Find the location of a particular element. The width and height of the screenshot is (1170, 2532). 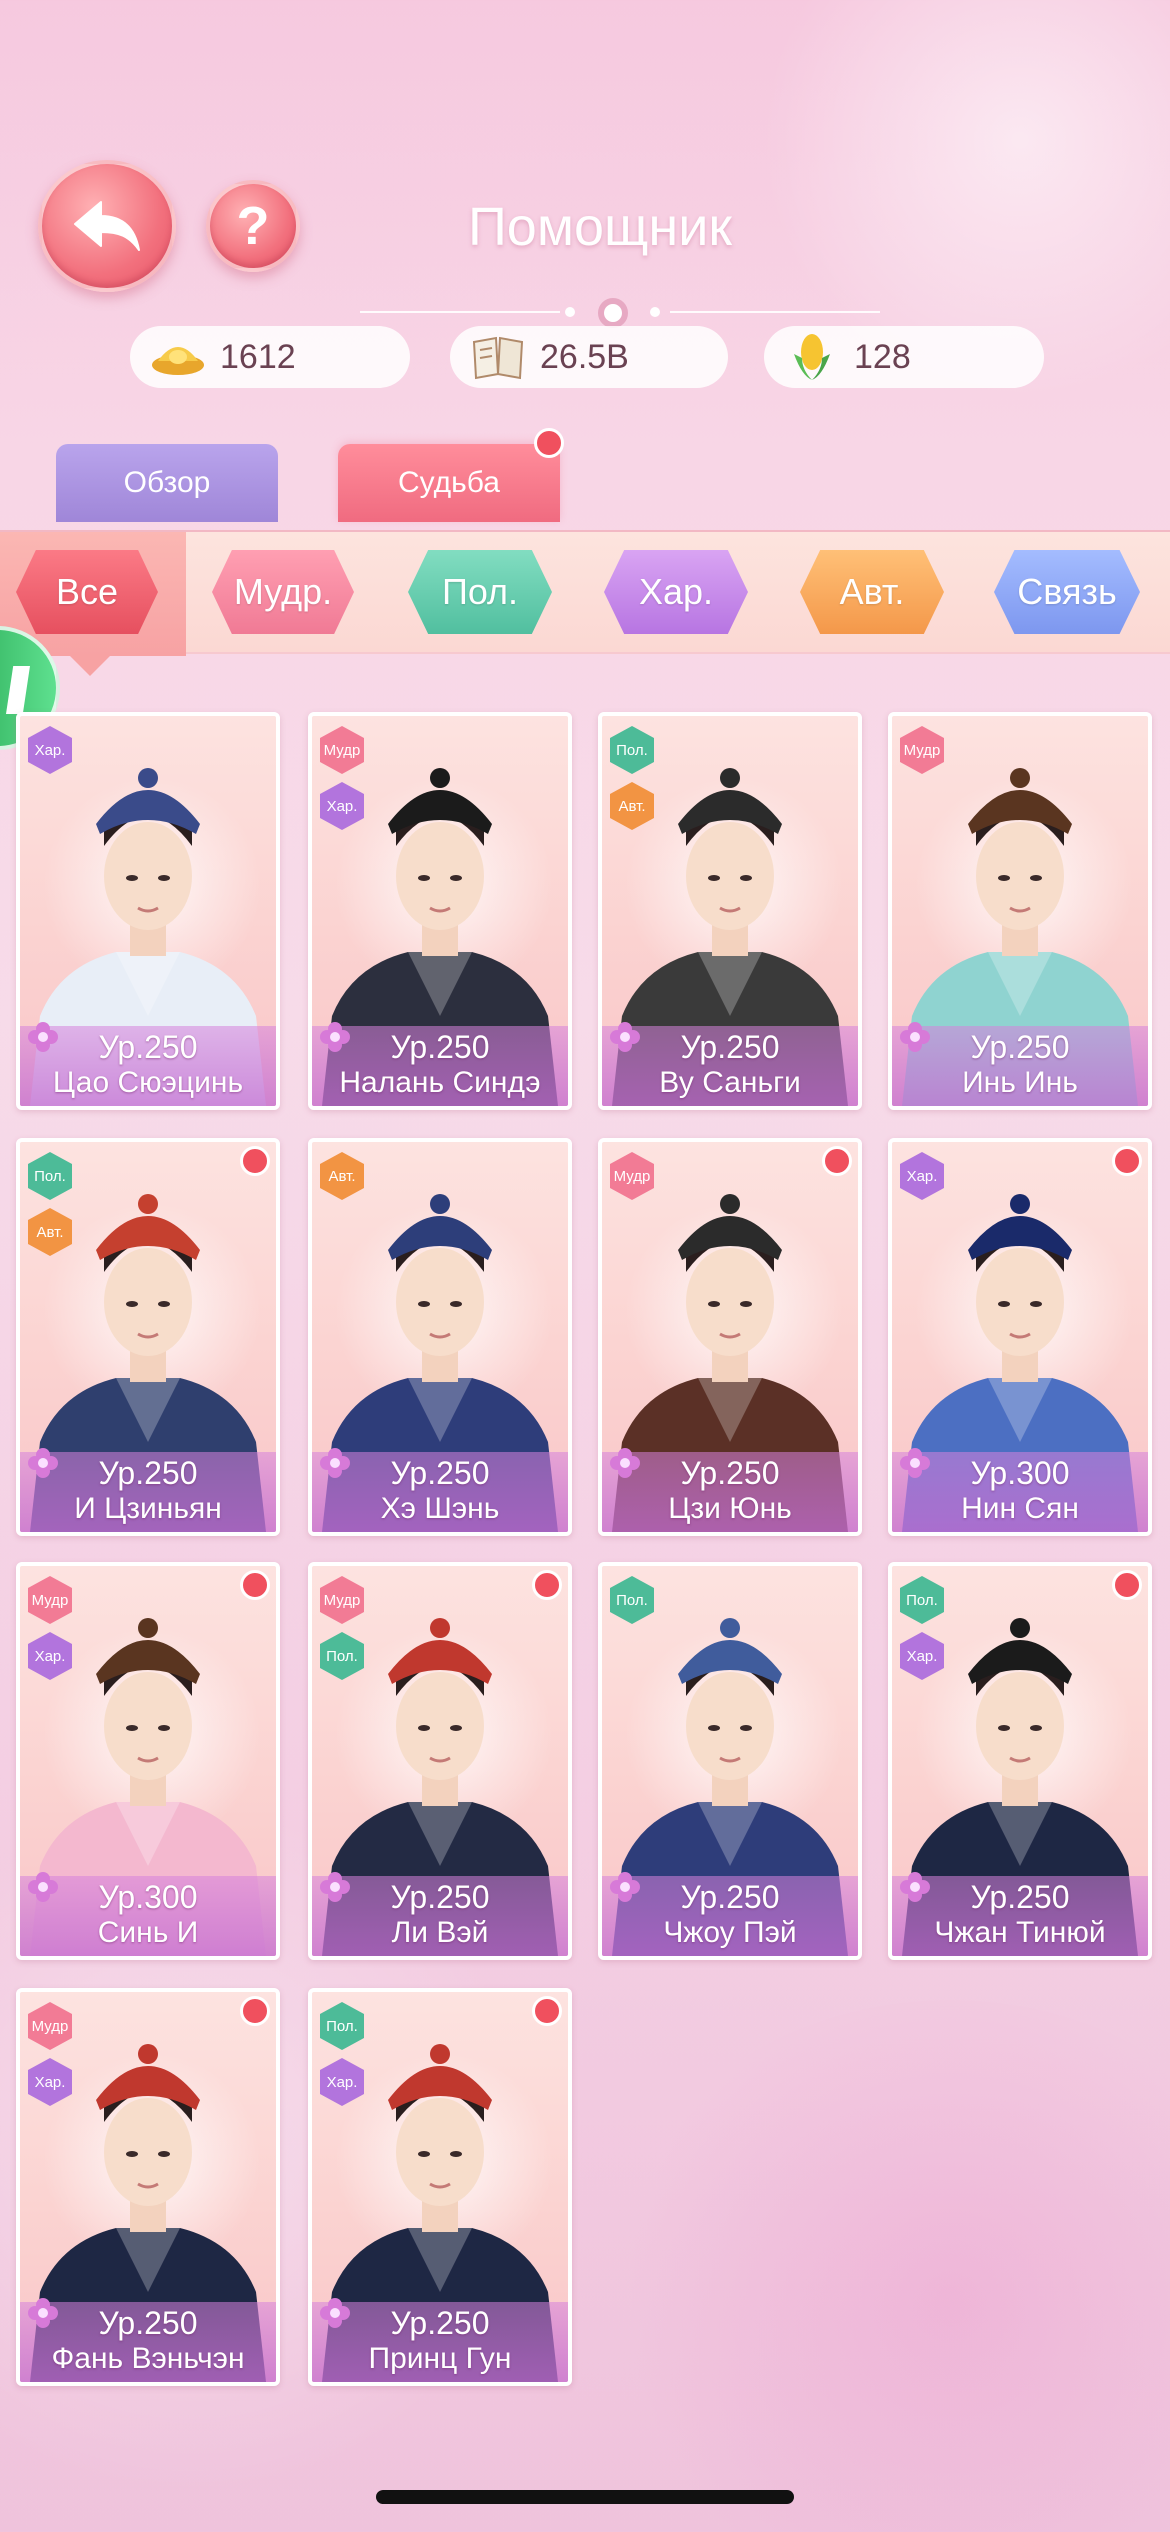

corn-counter: 128 is located at coordinates (904, 357).